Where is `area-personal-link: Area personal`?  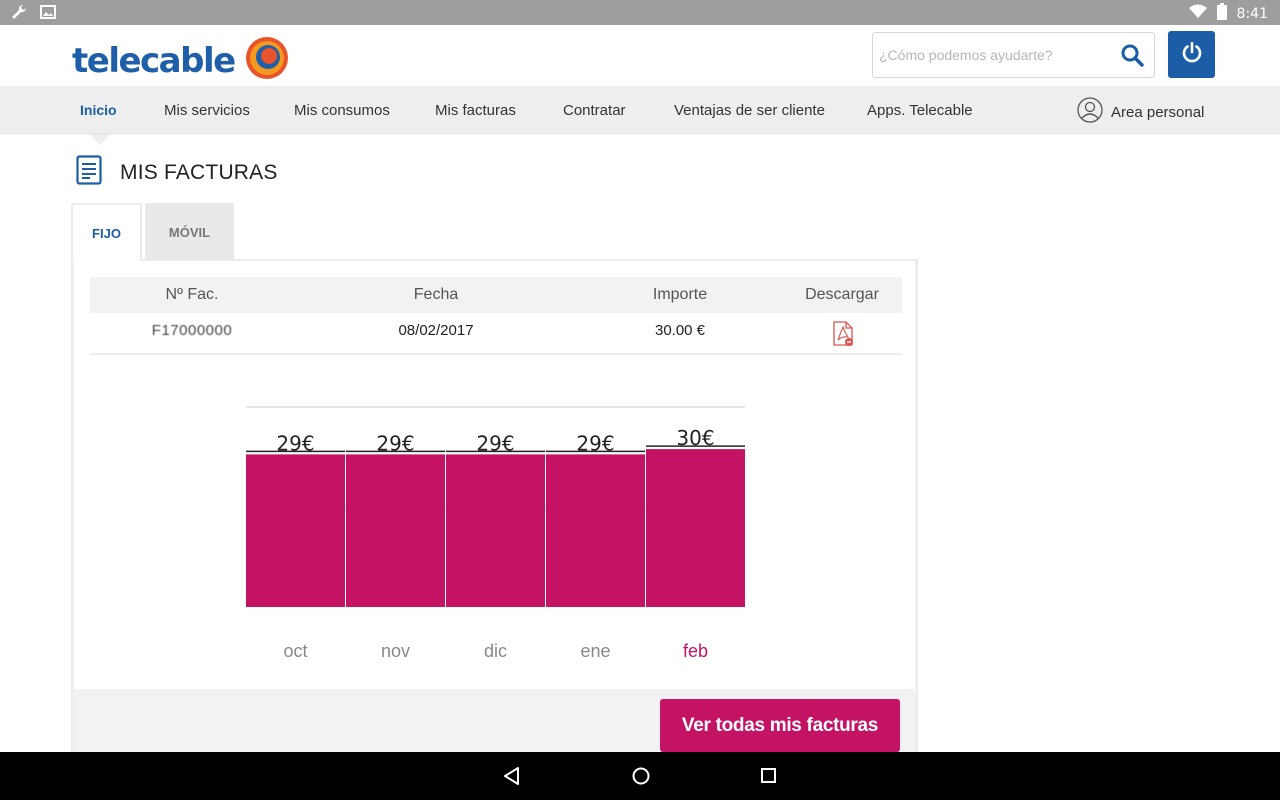
area-personal-link: Area personal is located at coordinates (1140, 112).